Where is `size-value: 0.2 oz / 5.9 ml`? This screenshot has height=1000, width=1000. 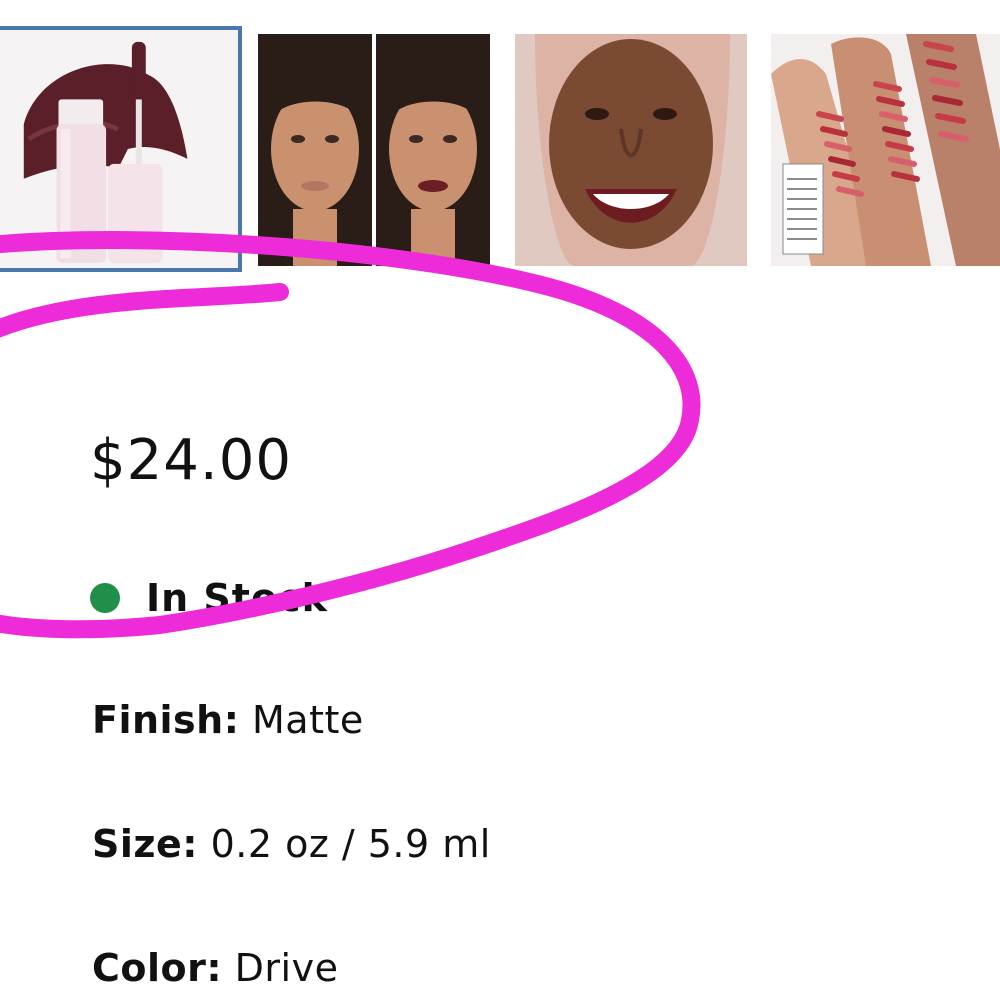
size-value: 0.2 oz / 5.9 ml is located at coordinates (344, 844).